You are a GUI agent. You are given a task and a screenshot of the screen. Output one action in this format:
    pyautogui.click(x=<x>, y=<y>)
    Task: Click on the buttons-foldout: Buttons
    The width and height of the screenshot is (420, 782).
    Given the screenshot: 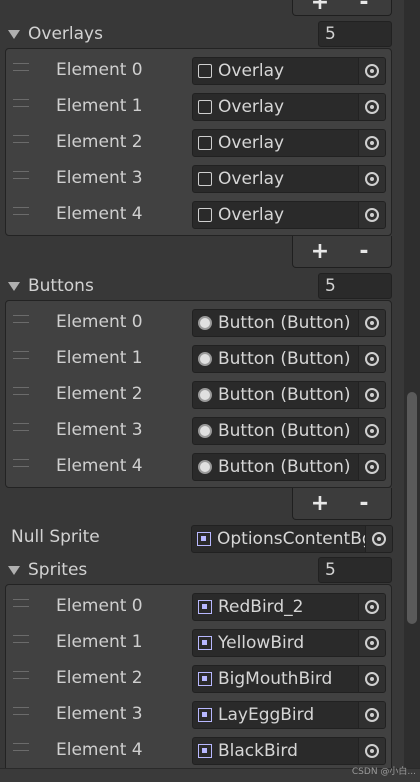 What is the action you would take?
    pyautogui.click(x=51, y=286)
    